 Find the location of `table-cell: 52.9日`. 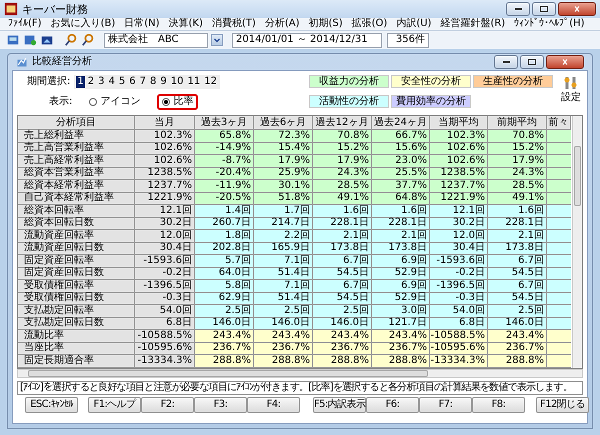

table-cell: 52.9日 is located at coordinates (401, 298).